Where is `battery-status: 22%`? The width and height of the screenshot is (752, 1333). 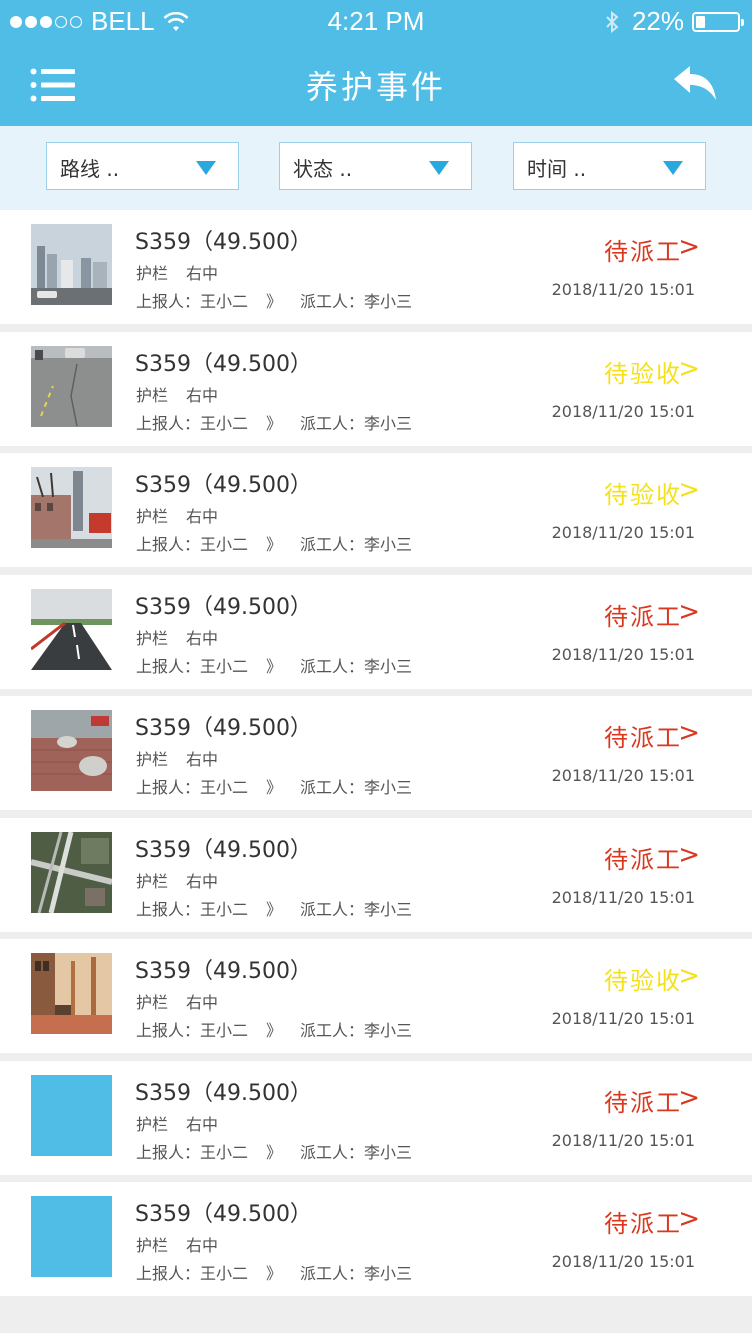
battery-status: 22% is located at coordinates (674, 21).